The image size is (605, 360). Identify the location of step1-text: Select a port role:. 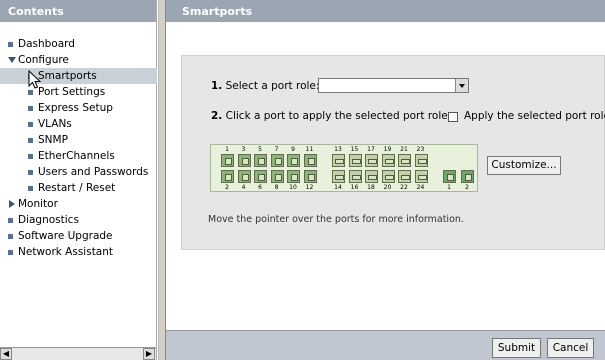
(272, 86).